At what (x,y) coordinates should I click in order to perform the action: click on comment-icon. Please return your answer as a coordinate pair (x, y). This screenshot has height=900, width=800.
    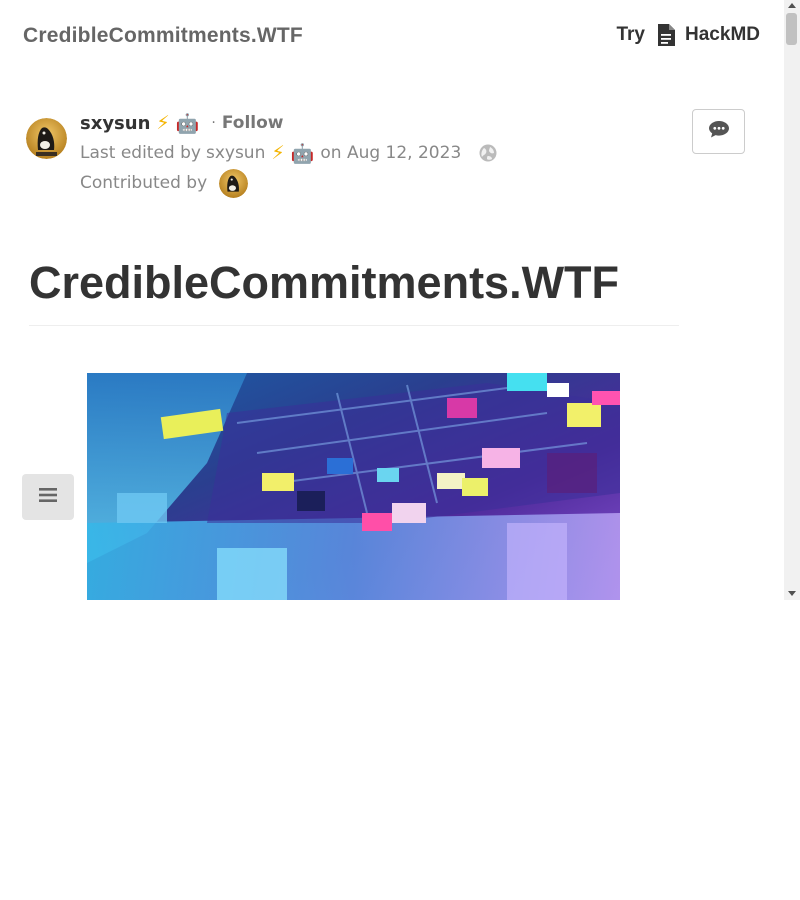
    Looking at the image, I should click on (719, 131).